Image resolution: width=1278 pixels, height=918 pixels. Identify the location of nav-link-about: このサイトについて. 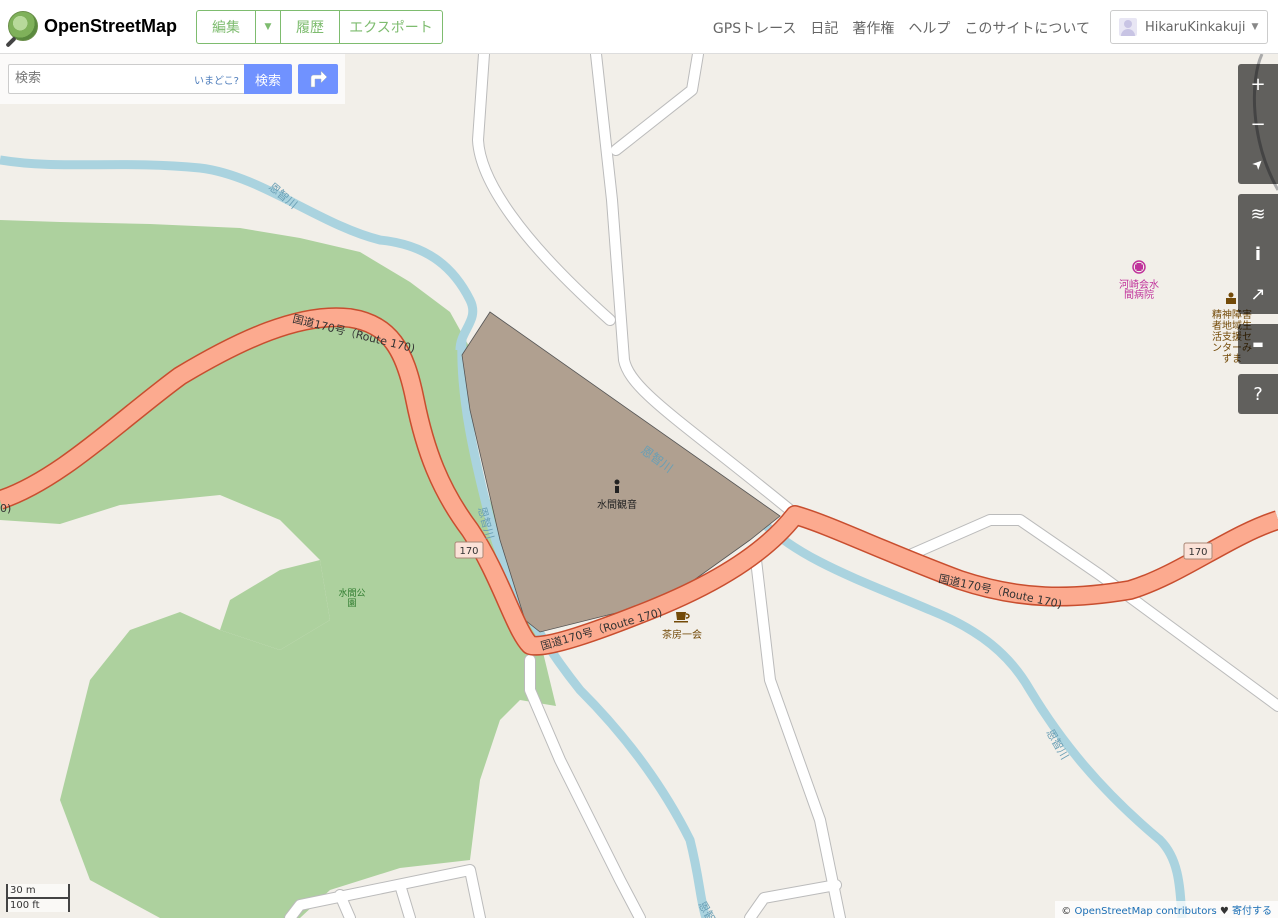
(1027, 28).